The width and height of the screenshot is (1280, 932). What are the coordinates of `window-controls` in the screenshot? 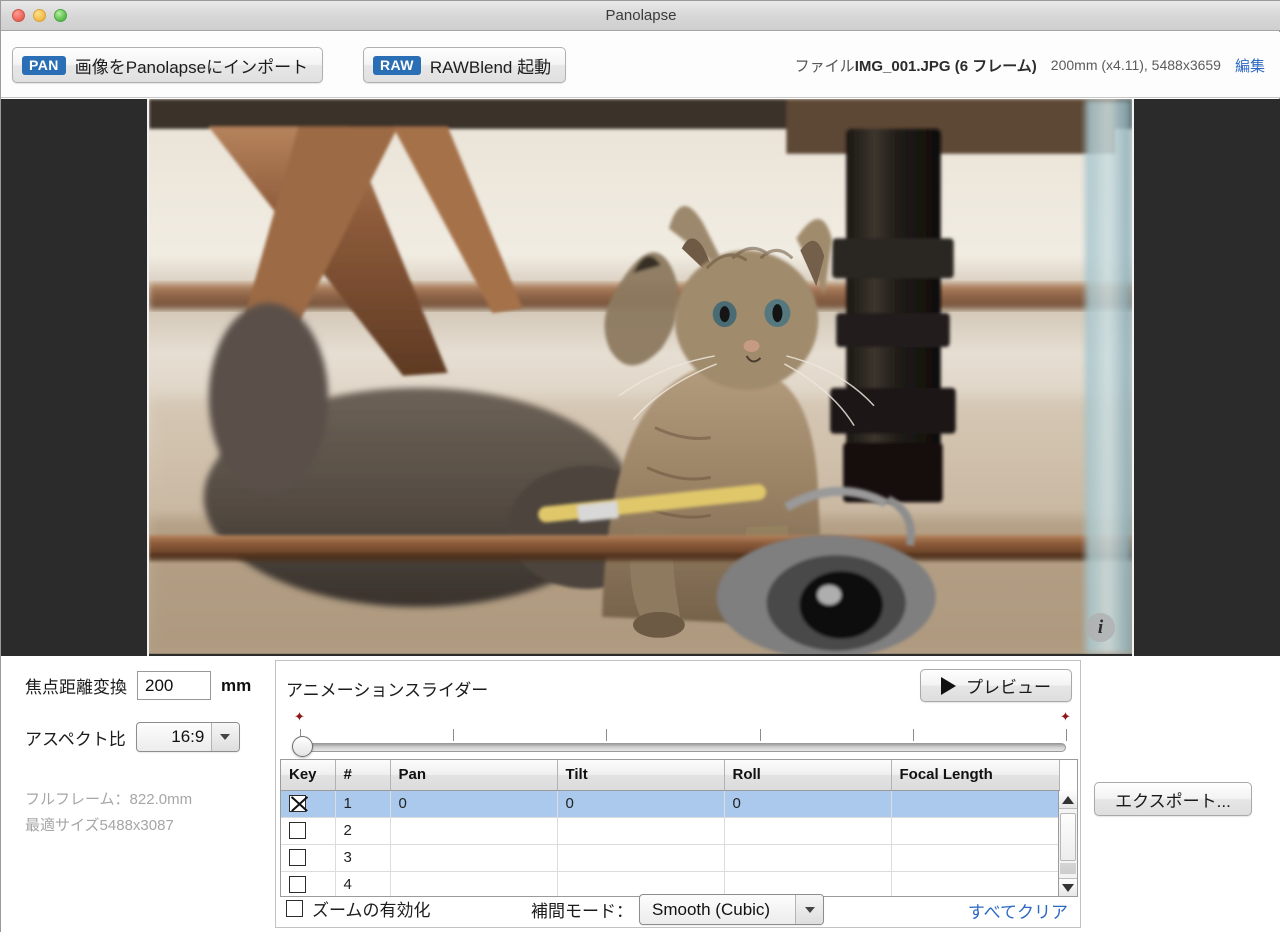 It's located at (39, 15).